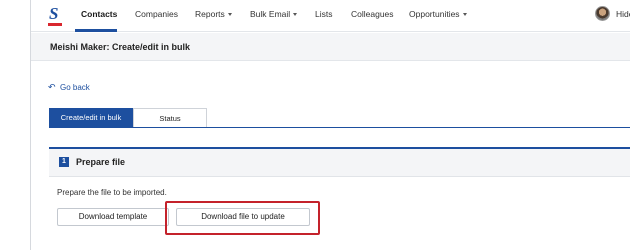 The width and height of the screenshot is (630, 250). I want to click on brand-logo: S, so click(55, 15).